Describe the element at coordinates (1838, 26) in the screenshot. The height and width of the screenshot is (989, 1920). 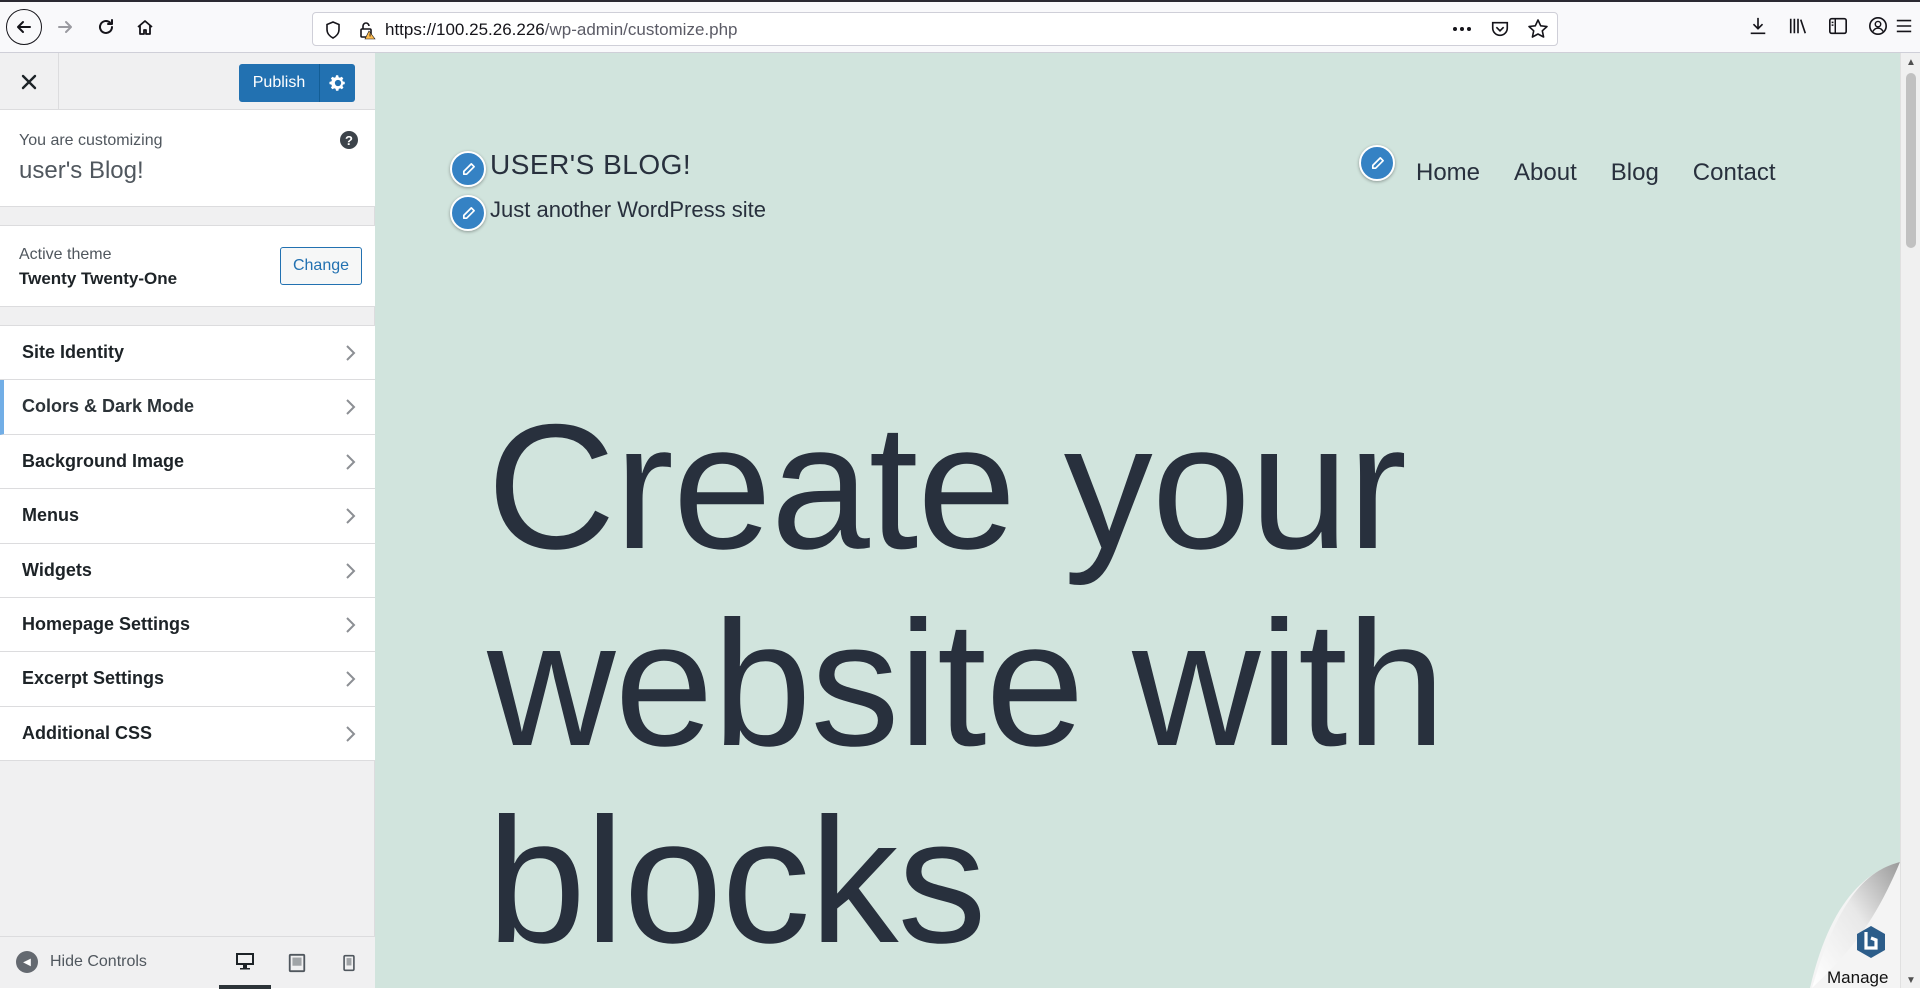
I see `sidebar-toggle-icon` at that location.